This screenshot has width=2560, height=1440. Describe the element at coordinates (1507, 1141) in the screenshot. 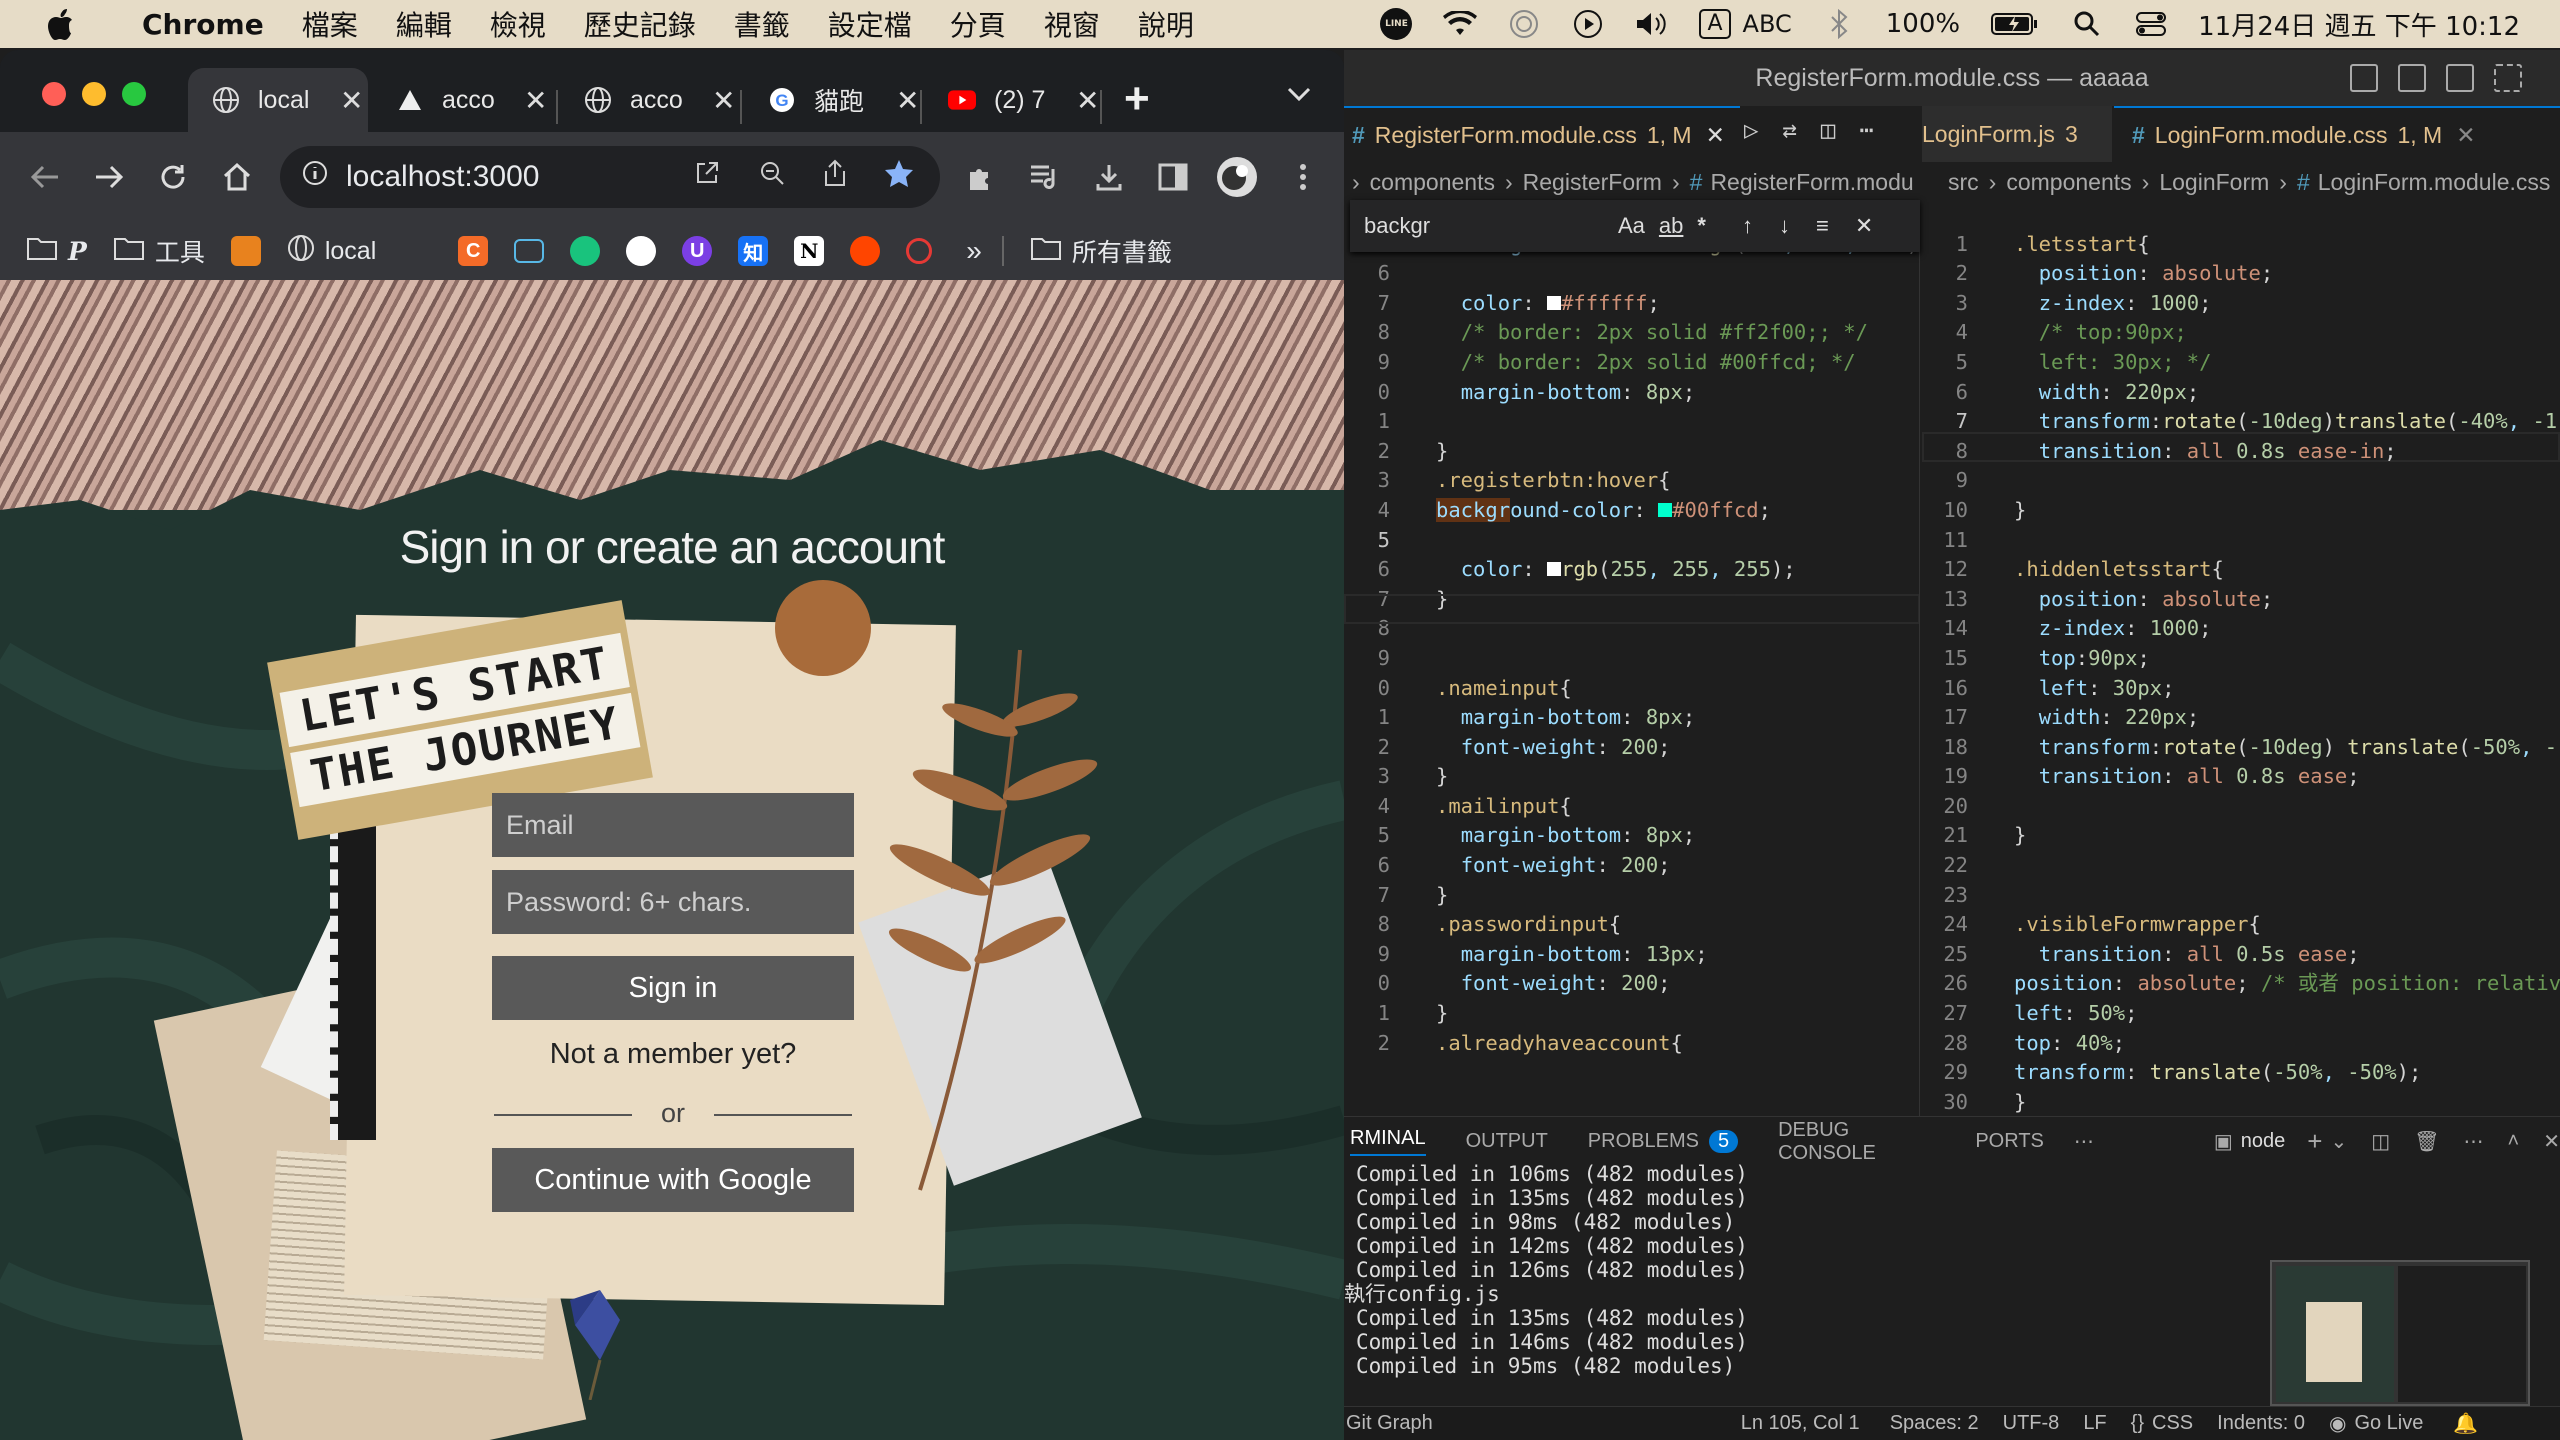

I see `tab-output: OUTPUT` at that location.